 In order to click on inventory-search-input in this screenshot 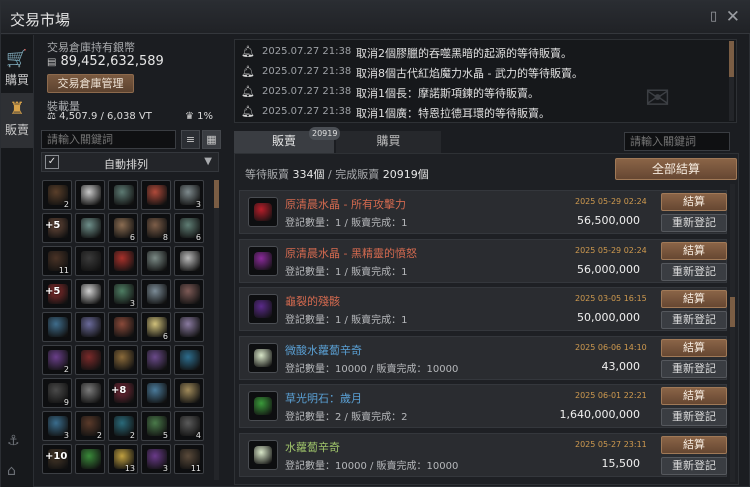, I will do `click(108, 139)`.